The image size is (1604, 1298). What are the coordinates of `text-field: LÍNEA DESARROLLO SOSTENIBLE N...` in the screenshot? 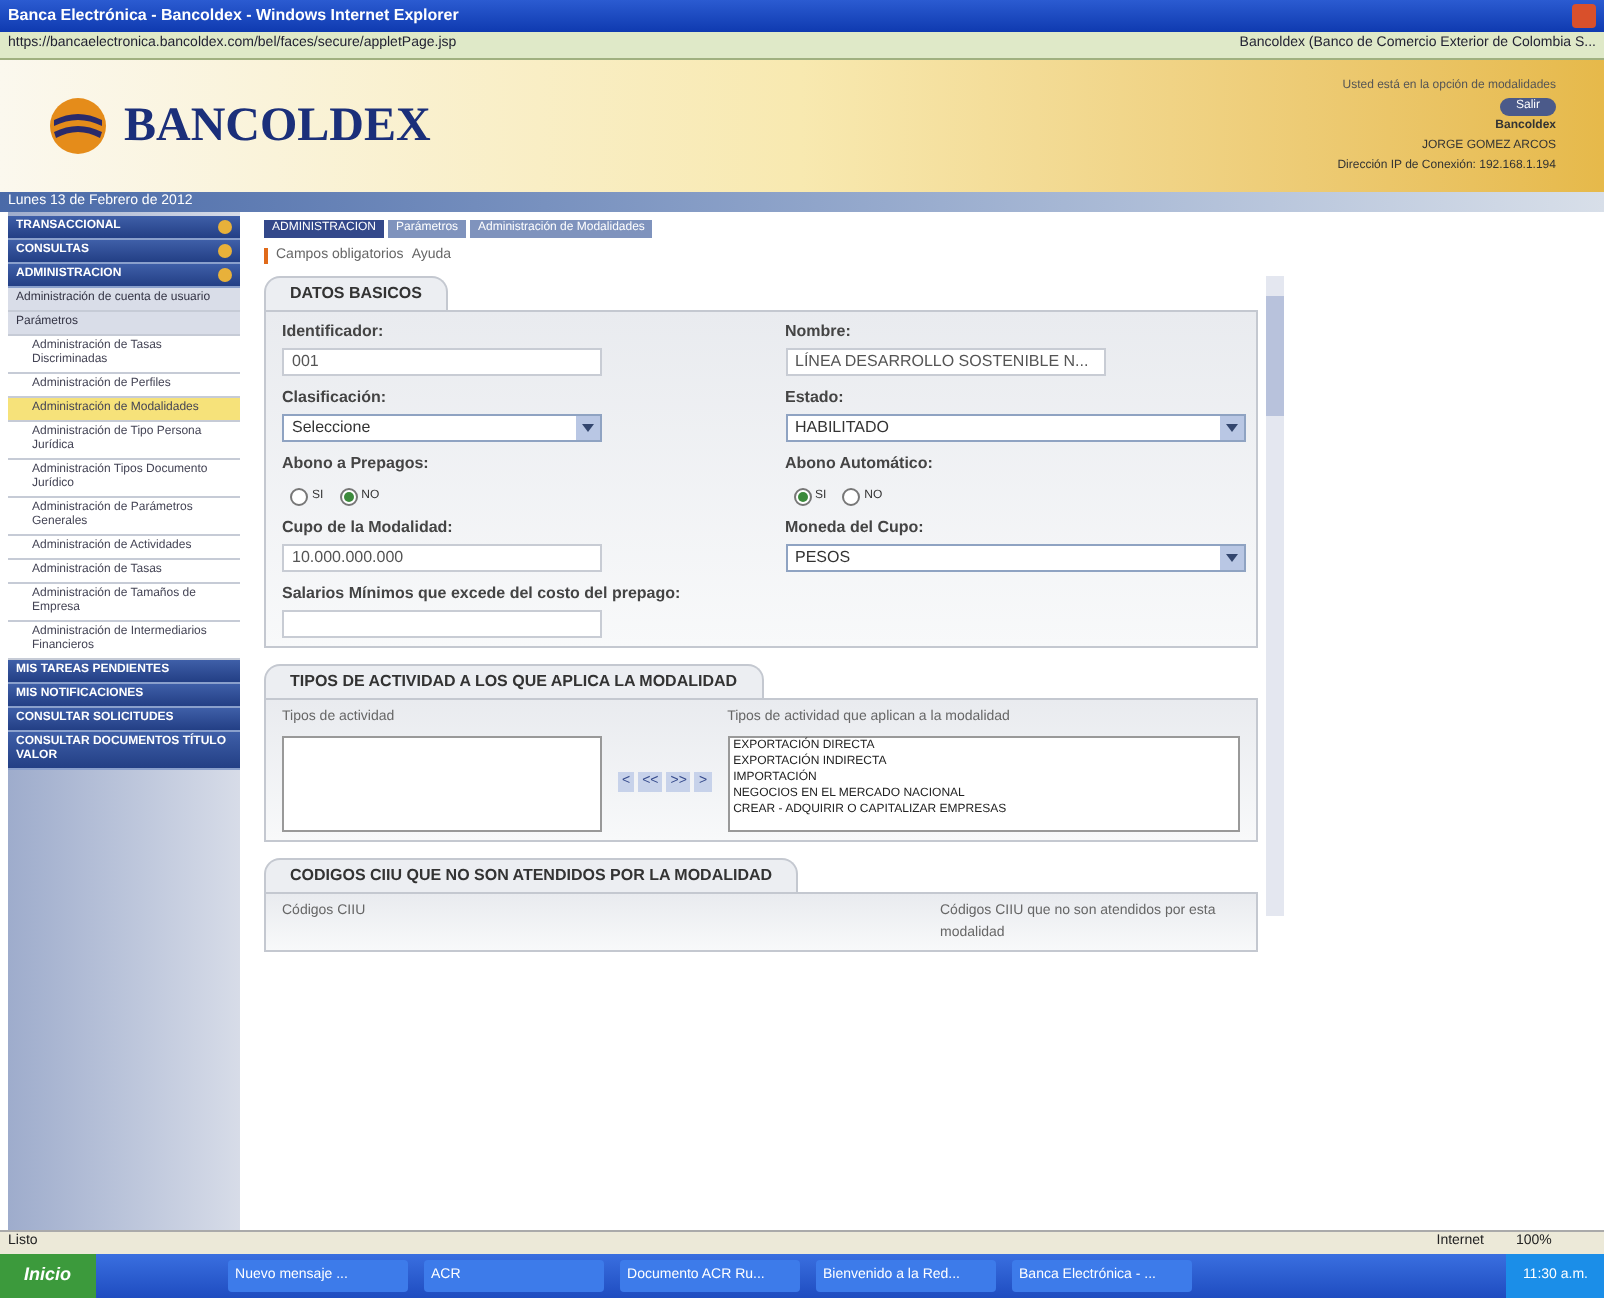 It's located at (945, 361).